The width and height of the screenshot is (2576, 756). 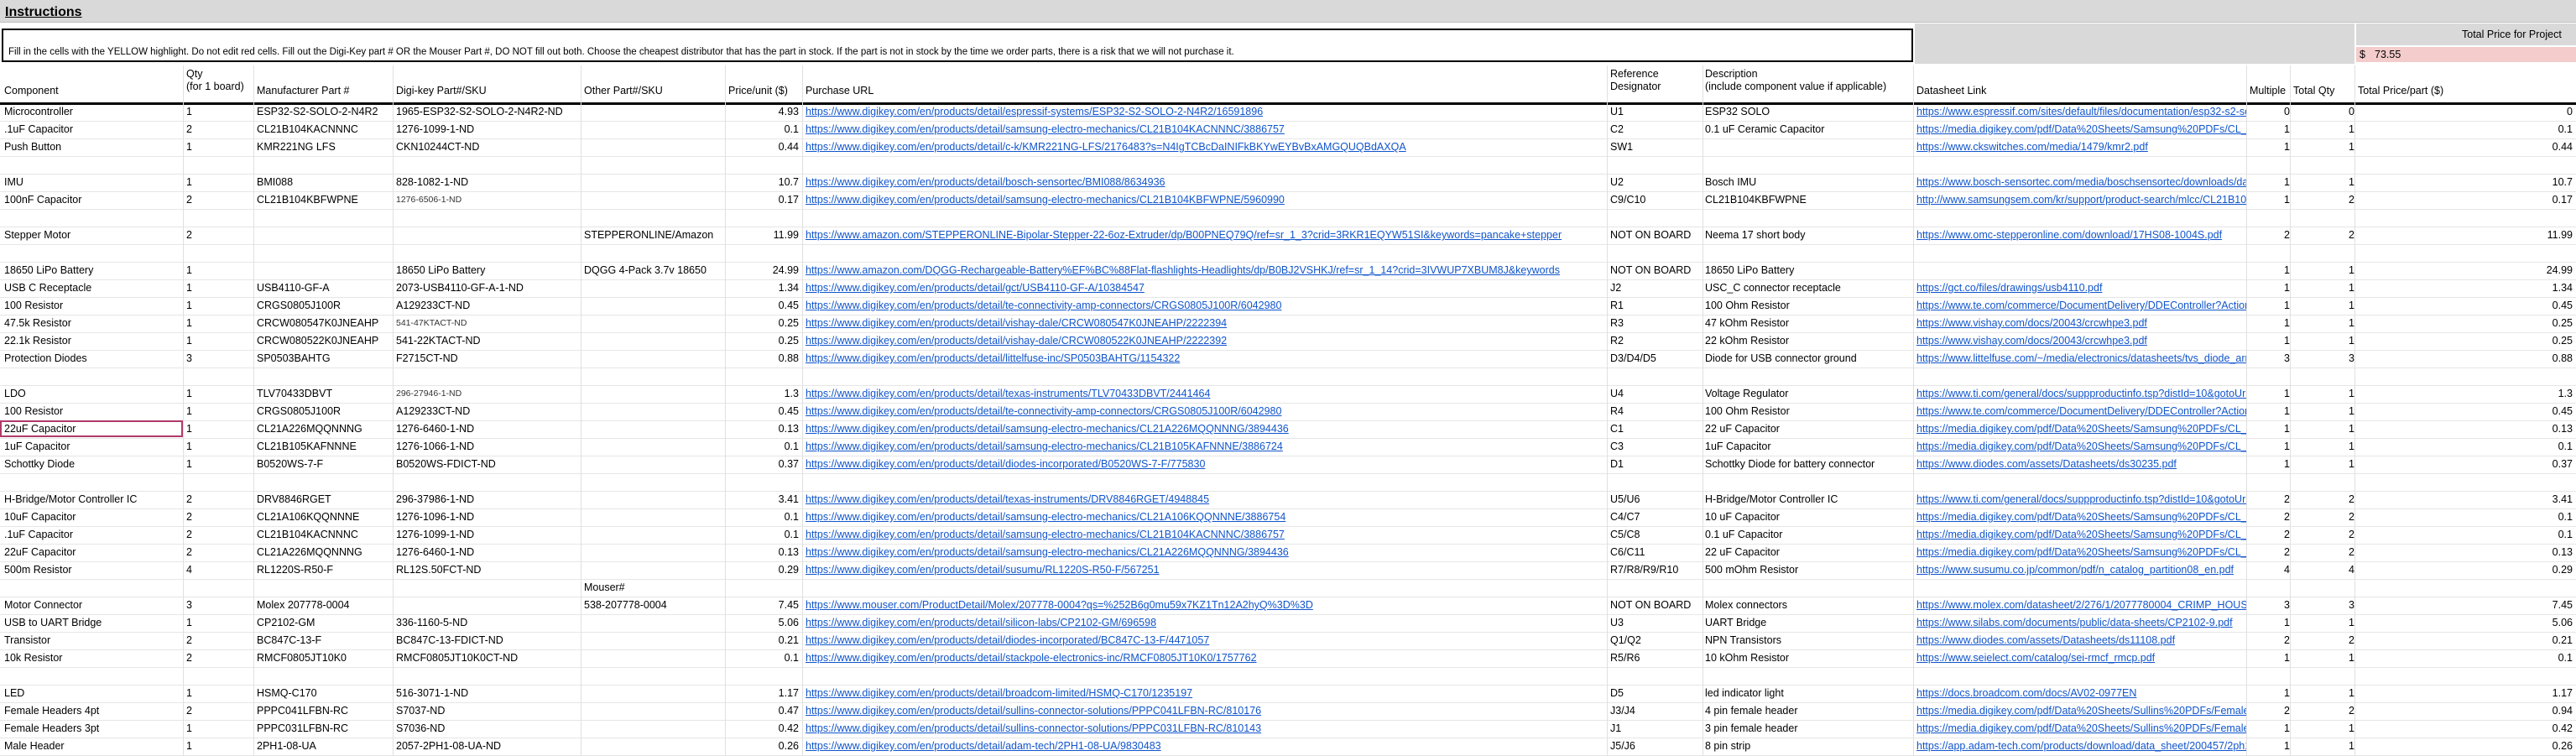 I want to click on cell-mfr: CL21A106KQQNNNE, so click(x=325, y=517).